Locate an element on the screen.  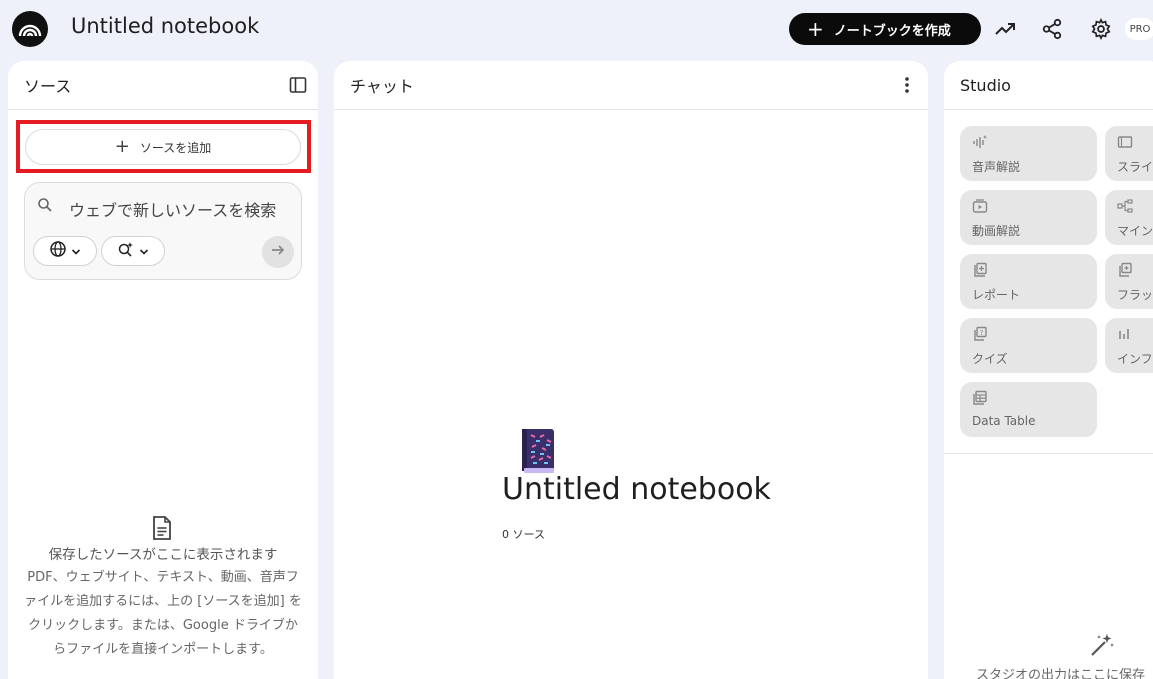
tile-video-overview: 動画解説 is located at coordinates (1028, 217).